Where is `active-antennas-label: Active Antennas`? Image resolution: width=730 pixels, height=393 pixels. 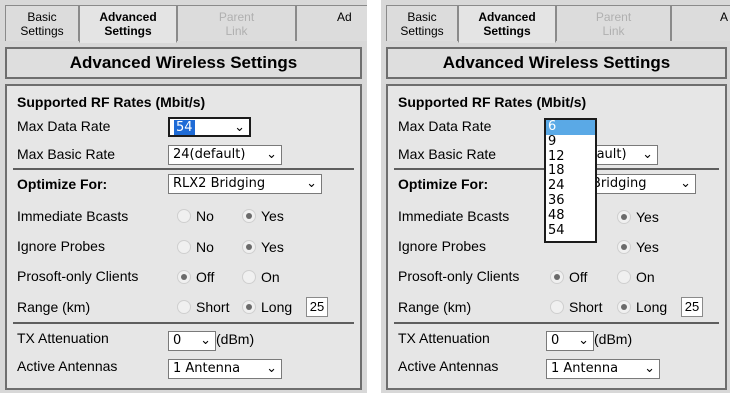
active-antennas-label: Active Antennas is located at coordinates (448, 366).